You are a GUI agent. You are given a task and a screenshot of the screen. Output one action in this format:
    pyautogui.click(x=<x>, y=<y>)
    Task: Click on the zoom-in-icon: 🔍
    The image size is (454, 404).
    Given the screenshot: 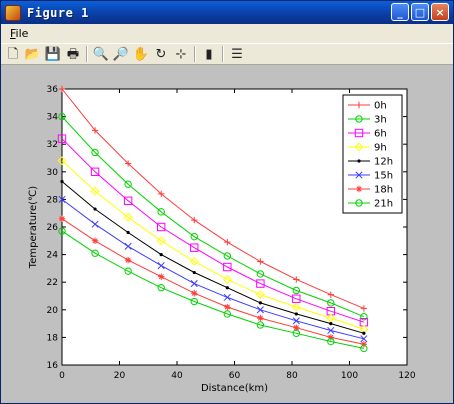 What is the action you would take?
    pyautogui.click(x=101, y=54)
    